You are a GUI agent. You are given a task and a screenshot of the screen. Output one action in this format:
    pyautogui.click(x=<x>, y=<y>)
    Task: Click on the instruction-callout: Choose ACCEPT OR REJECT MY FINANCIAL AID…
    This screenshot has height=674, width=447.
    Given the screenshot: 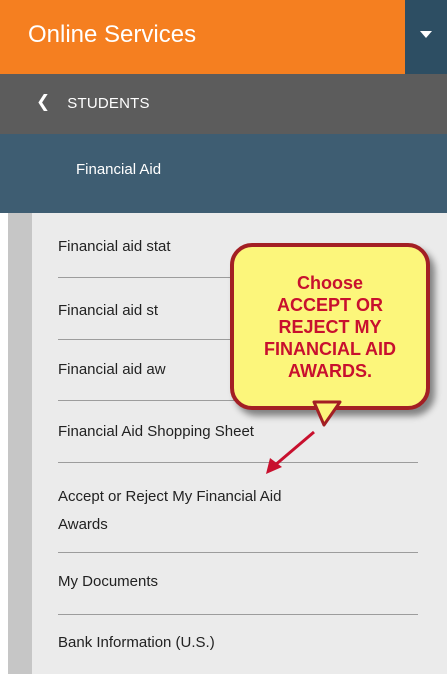 What is the action you would take?
    pyautogui.click(x=330, y=326)
    